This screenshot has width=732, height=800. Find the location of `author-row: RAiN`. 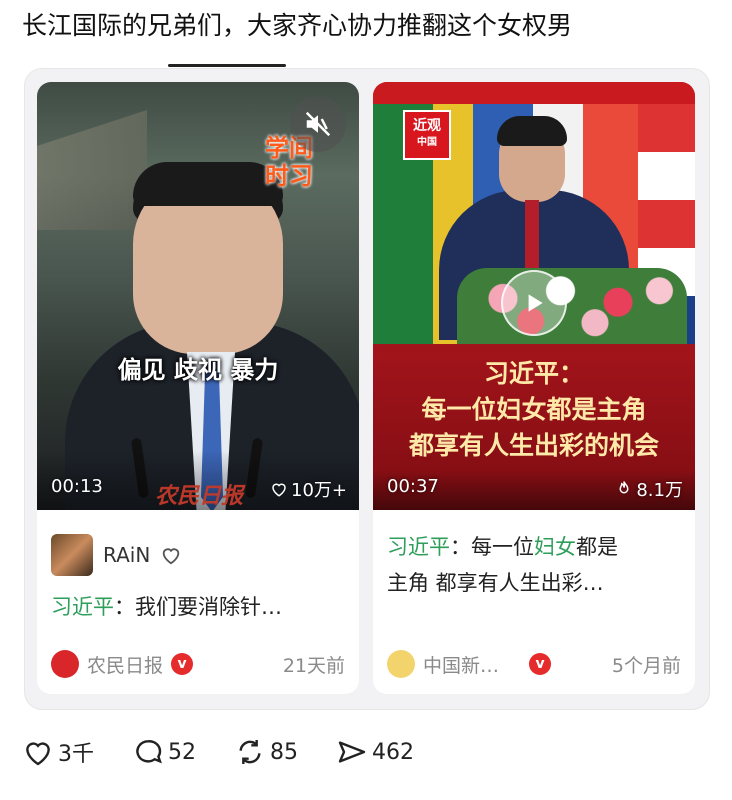

author-row: RAiN is located at coordinates (116, 555).